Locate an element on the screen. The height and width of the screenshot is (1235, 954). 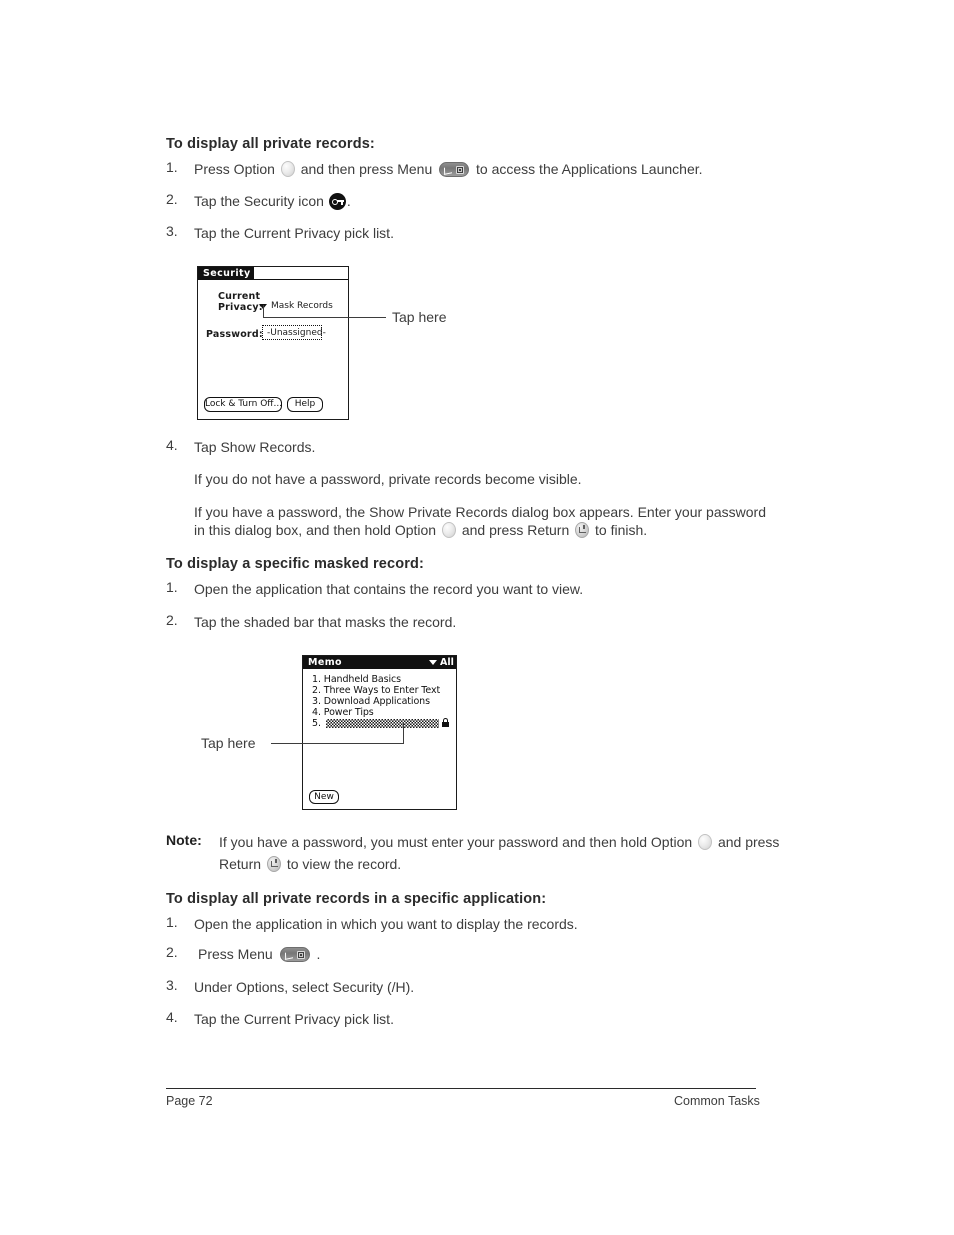
step-text-press-menu: and then press Menu is located at coordinates (366, 169).